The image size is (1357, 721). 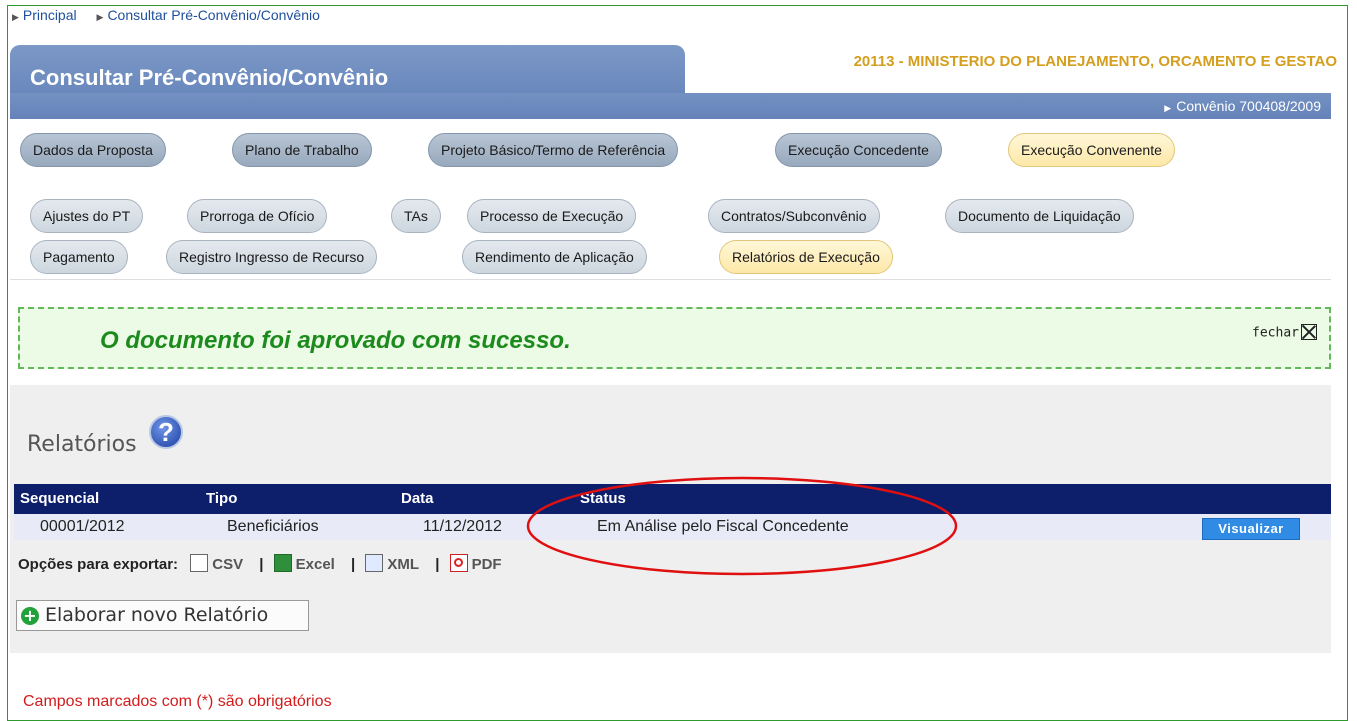 What do you see at coordinates (478, 563) in the screenshot?
I see `export-pdf-link: PDF` at bounding box center [478, 563].